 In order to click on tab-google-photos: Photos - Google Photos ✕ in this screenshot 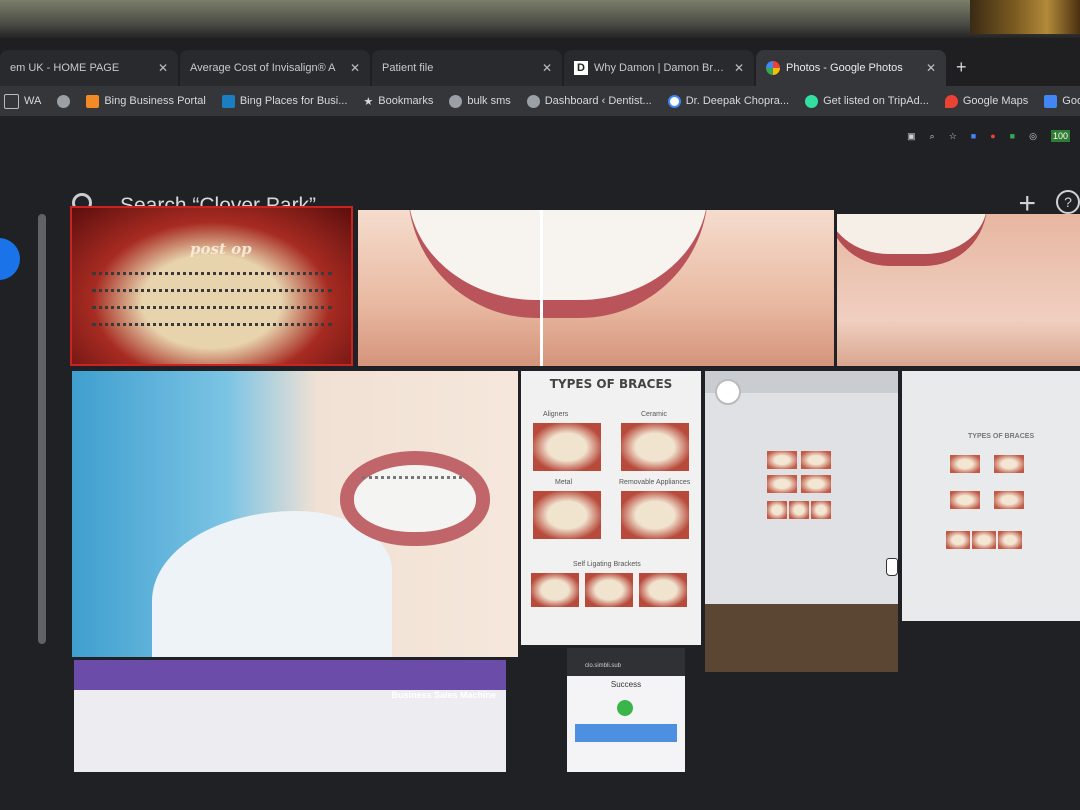, I will do `click(851, 68)`.